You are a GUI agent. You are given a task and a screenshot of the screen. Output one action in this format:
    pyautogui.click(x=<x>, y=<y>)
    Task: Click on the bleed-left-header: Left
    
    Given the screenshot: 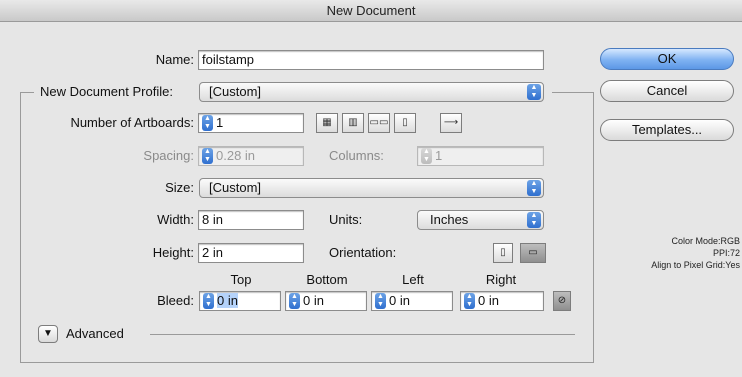 What is the action you would take?
    pyautogui.click(x=413, y=279)
    